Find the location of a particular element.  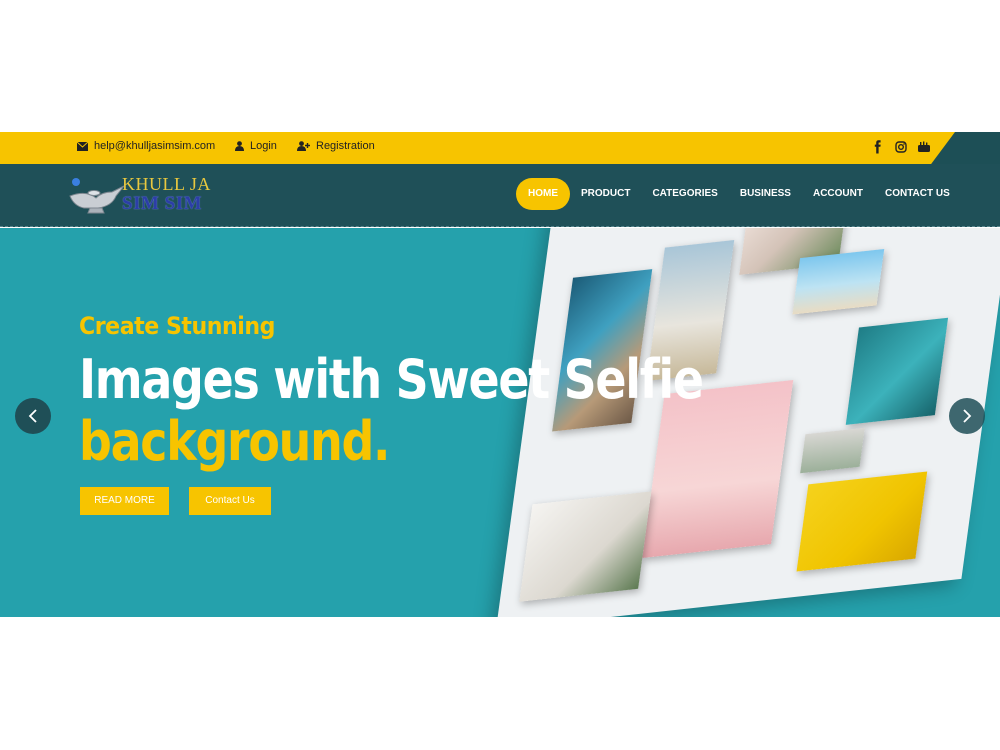

registration-text: Registration is located at coordinates (345, 146).